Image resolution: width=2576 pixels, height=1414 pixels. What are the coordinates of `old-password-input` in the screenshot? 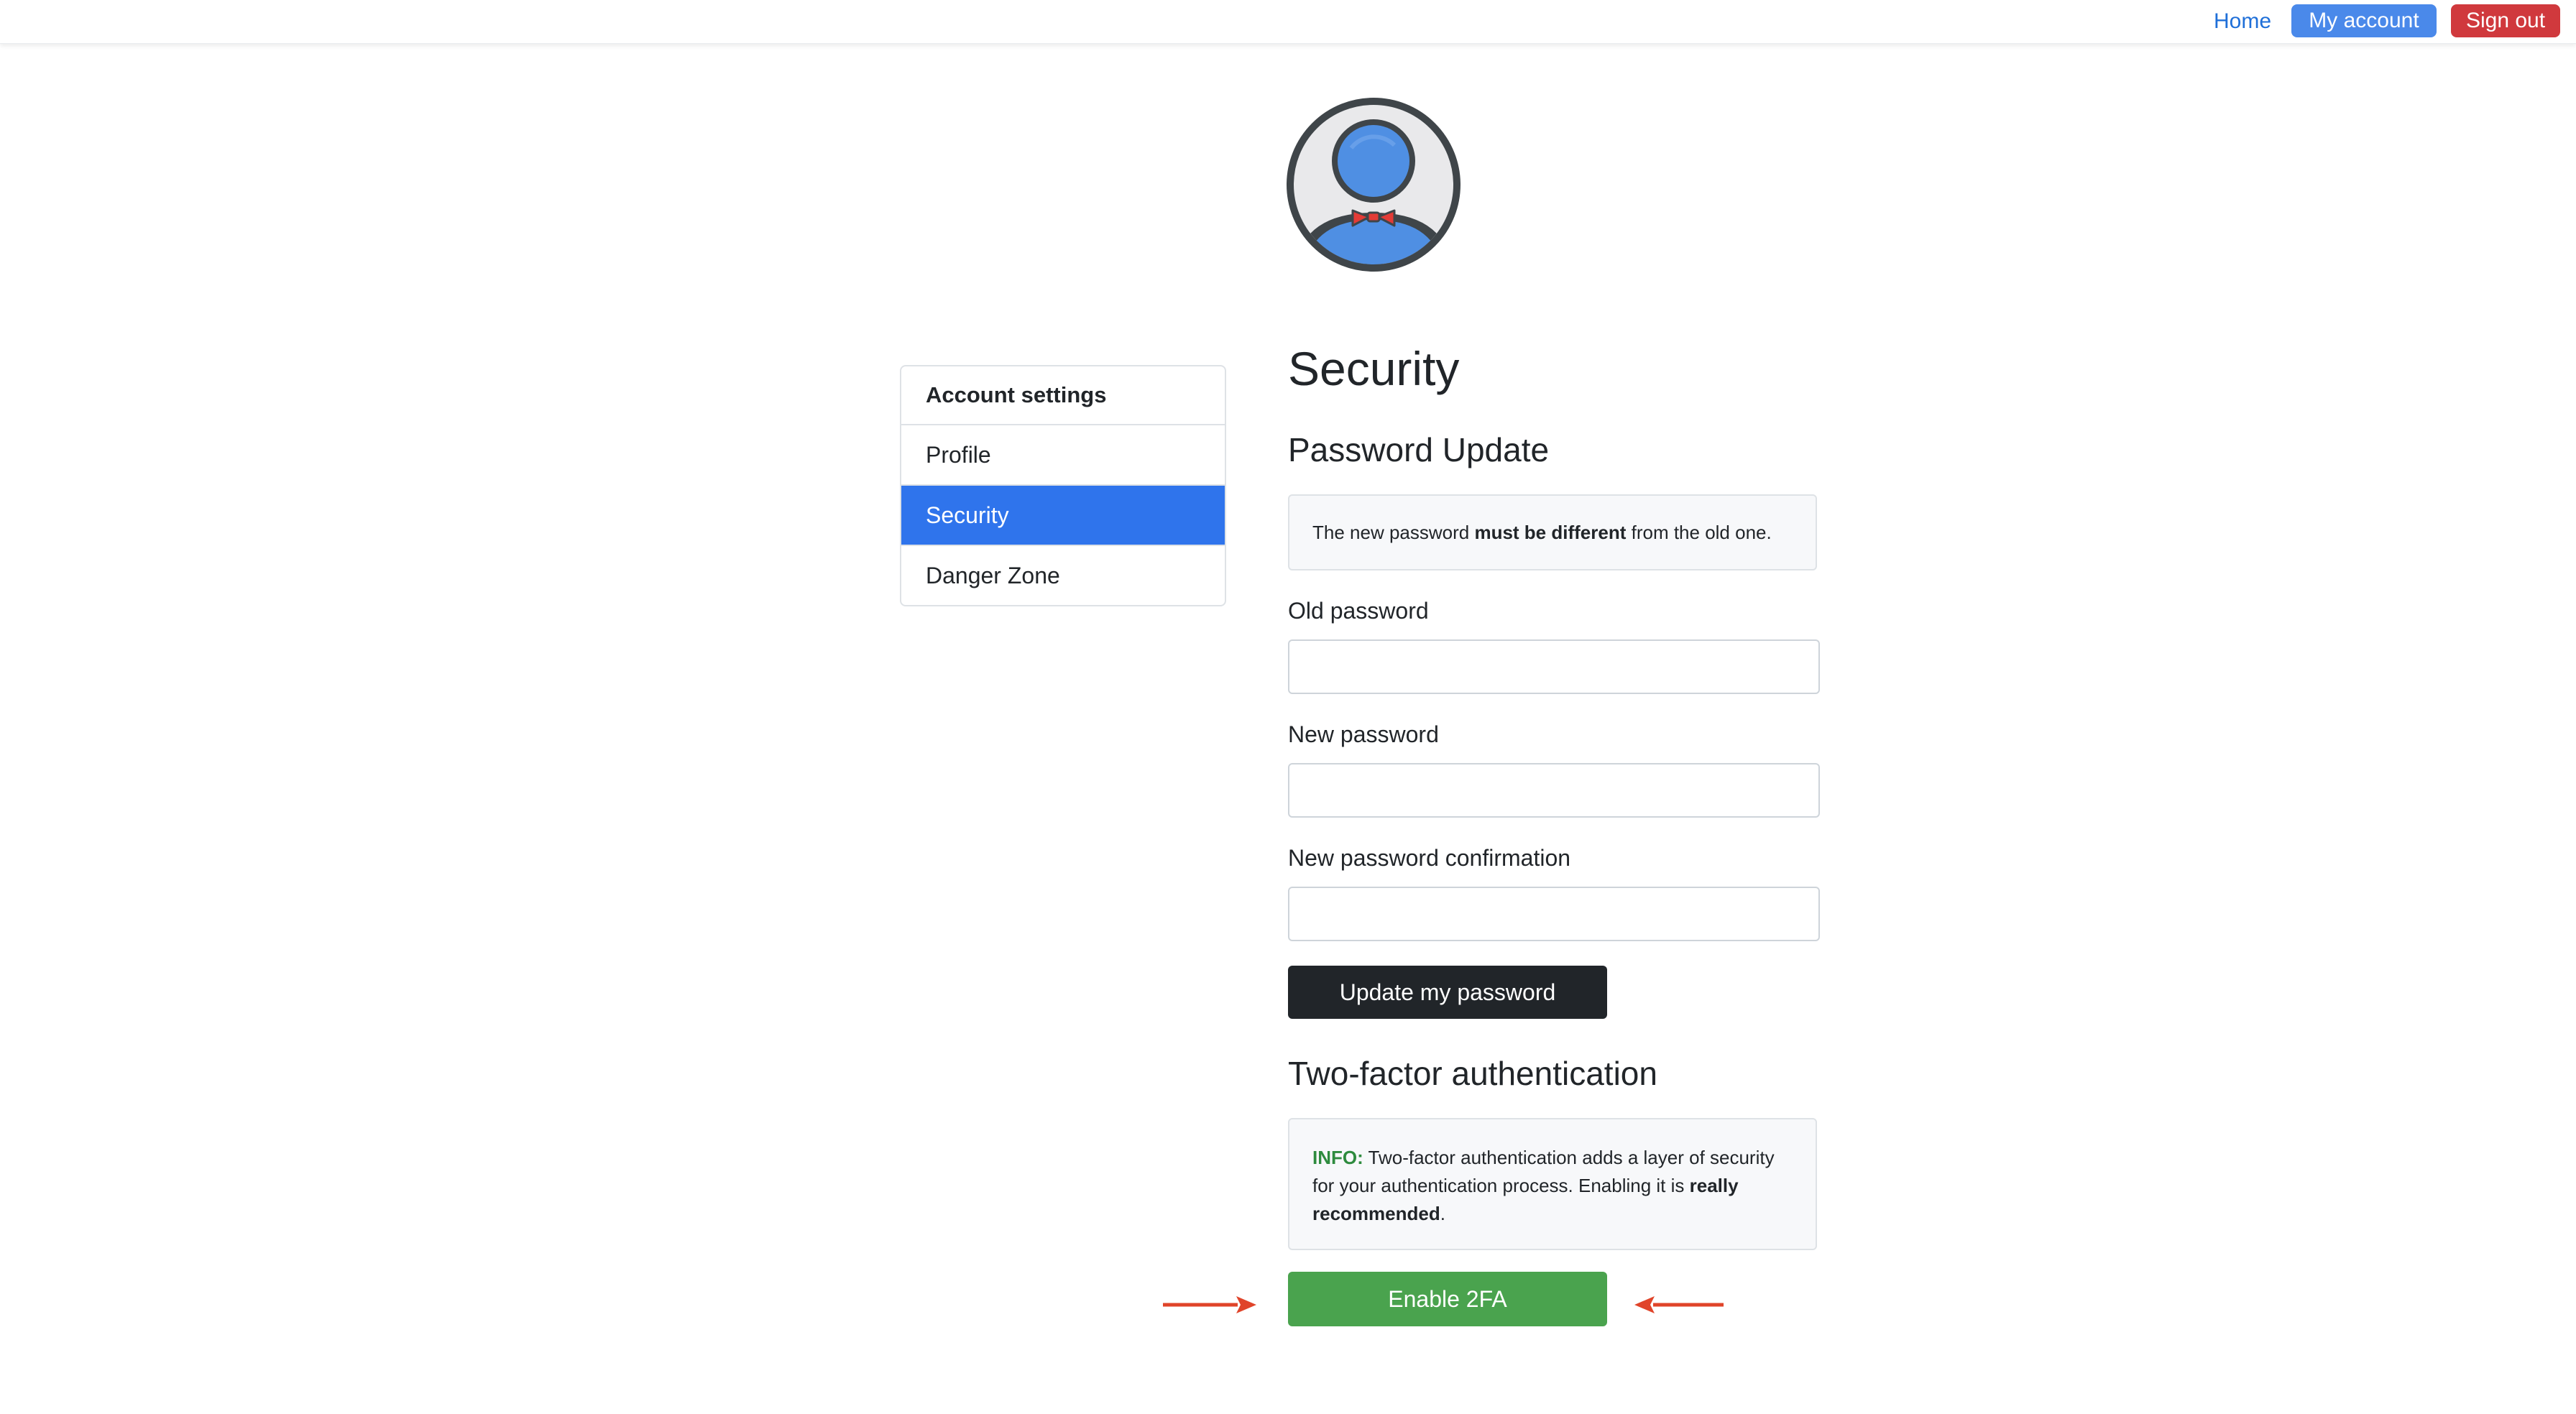 It's located at (1554, 667).